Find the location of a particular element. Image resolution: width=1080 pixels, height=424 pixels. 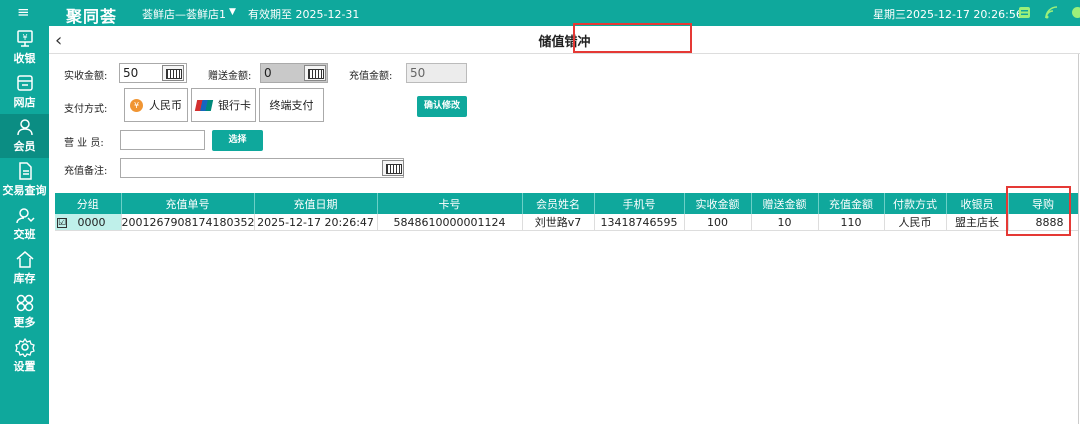

row-checkbox: ☑ is located at coordinates (62, 222).